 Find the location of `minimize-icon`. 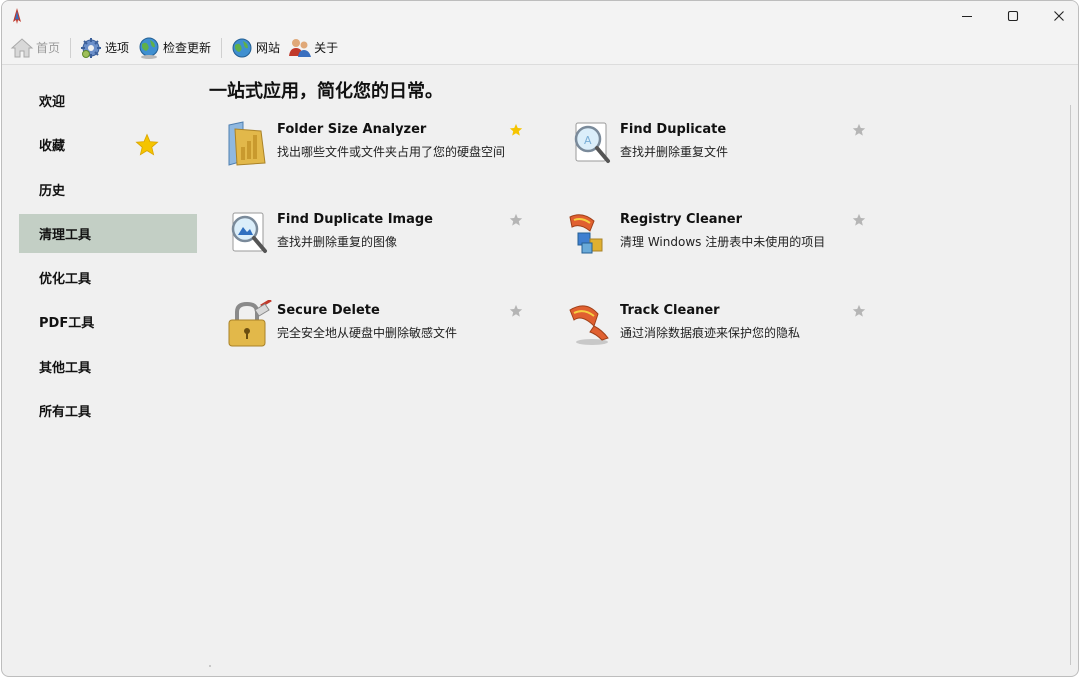

minimize-icon is located at coordinates (967, 16).